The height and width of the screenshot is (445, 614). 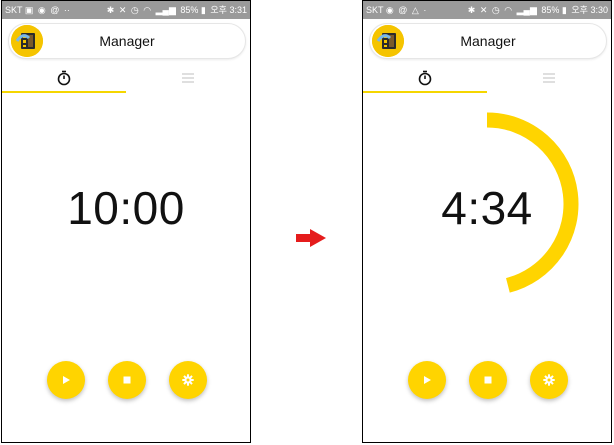 I want to click on image-notification-icon: ▣, so click(x=29, y=10).